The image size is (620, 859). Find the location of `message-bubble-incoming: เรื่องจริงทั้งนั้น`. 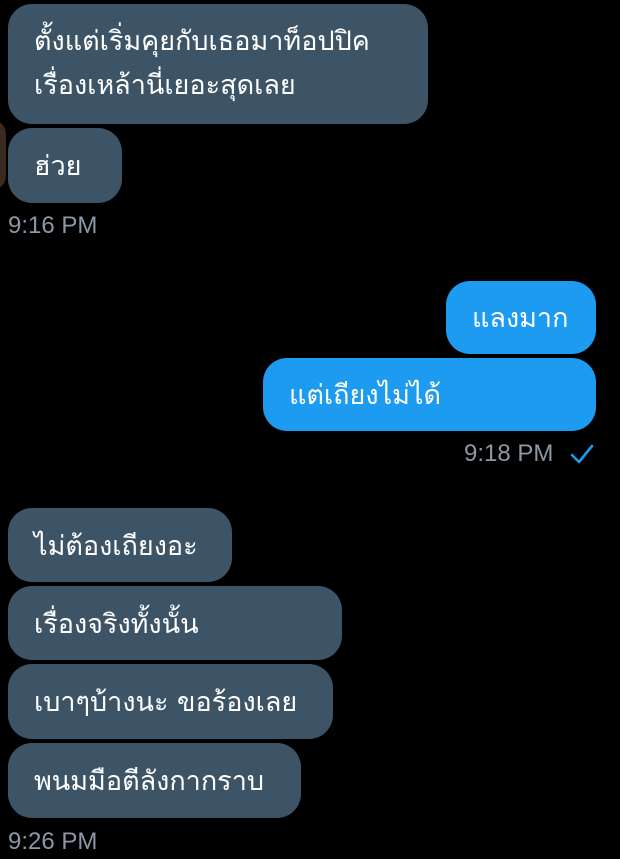

message-bubble-incoming: เรื่องจริงทั้งนั้น is located at coordinates (175, 623).